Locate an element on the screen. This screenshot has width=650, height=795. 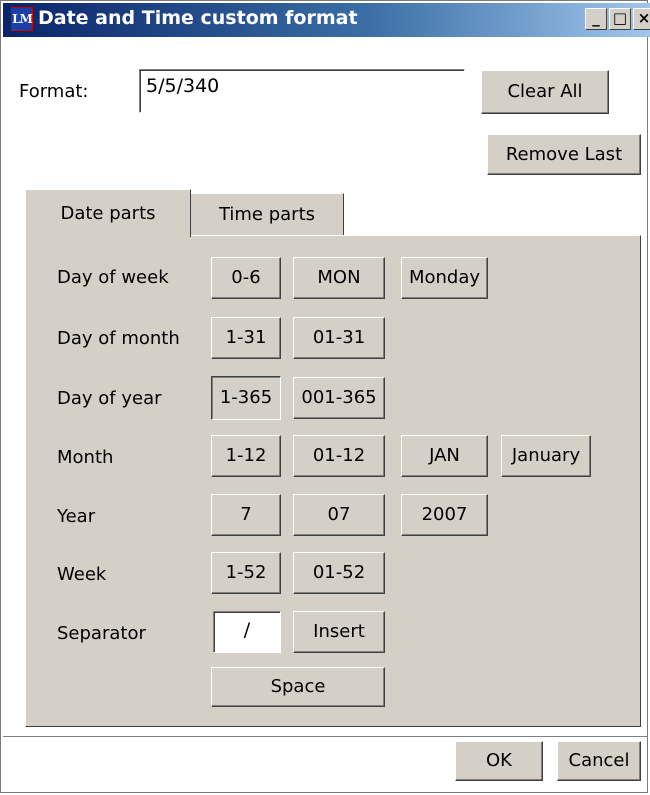
format-input: 5/5/340 is located at coordinates (302, 91).